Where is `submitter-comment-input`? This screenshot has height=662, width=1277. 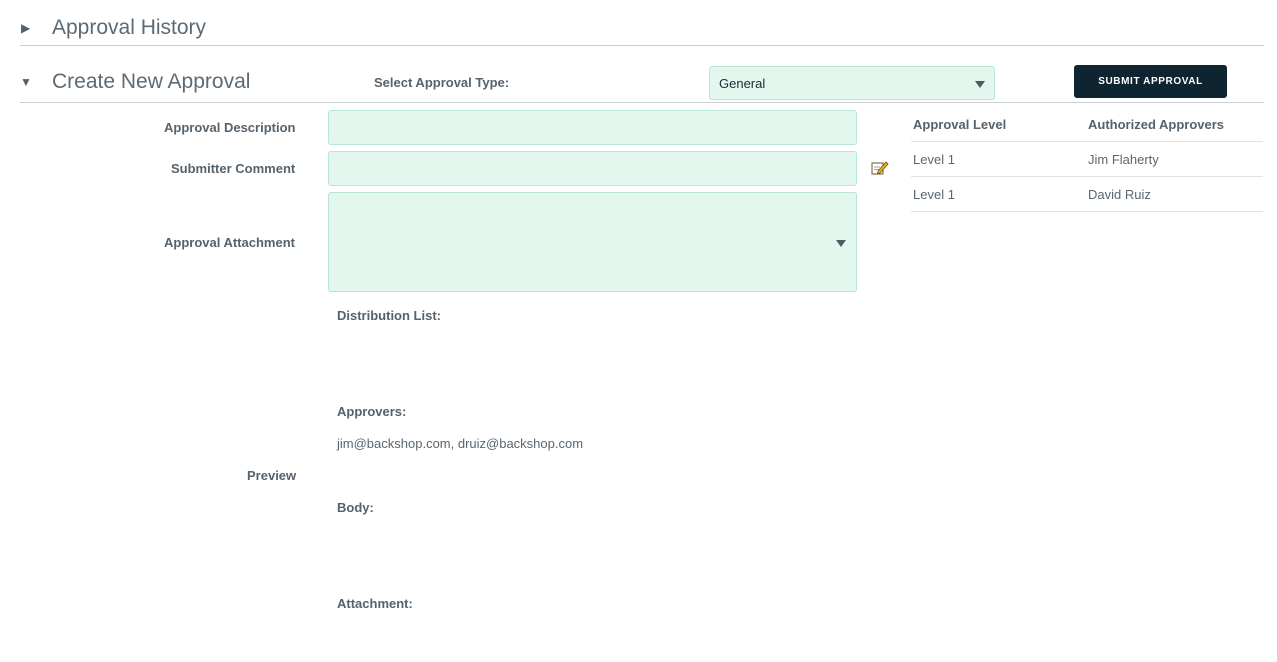 submitter-comment-input is located at coordinates (592, 168).